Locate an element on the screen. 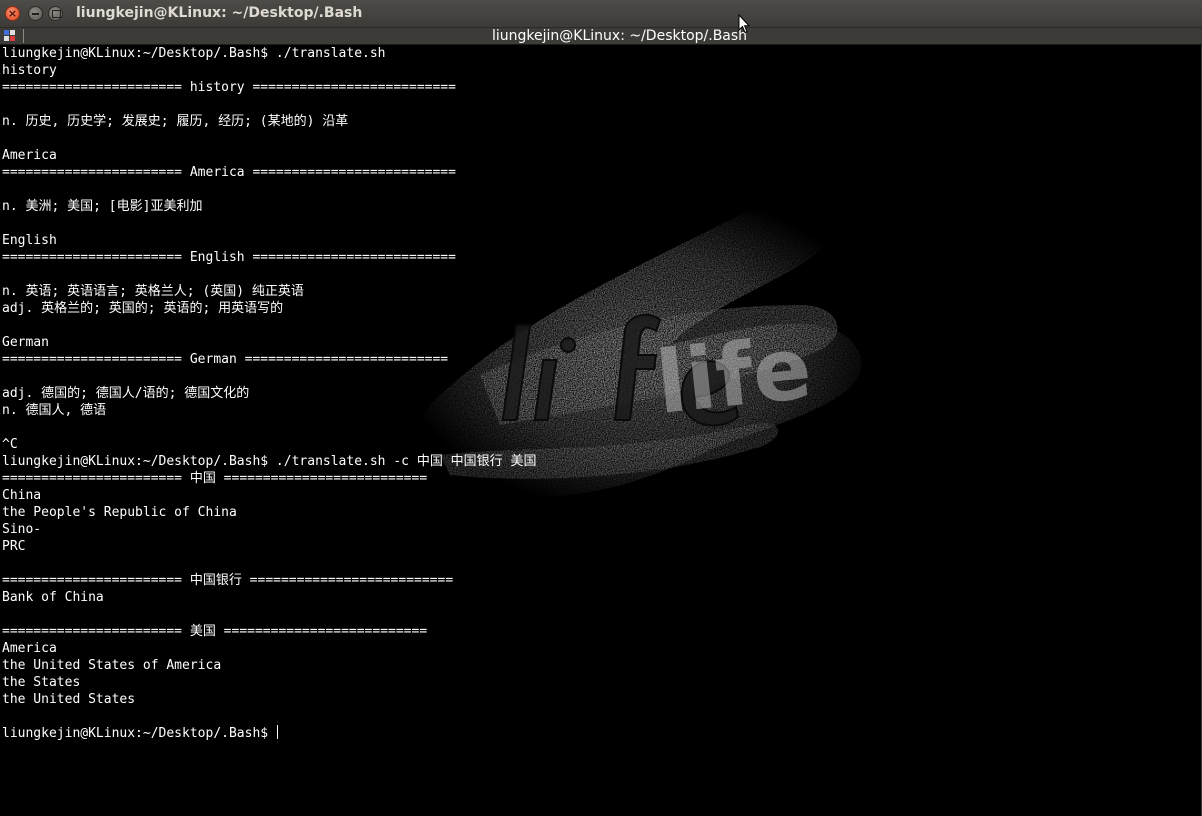  tab-title: liungkejin@KLinux: ~/Desktop/.Bash is located at coordinates (619, 36).